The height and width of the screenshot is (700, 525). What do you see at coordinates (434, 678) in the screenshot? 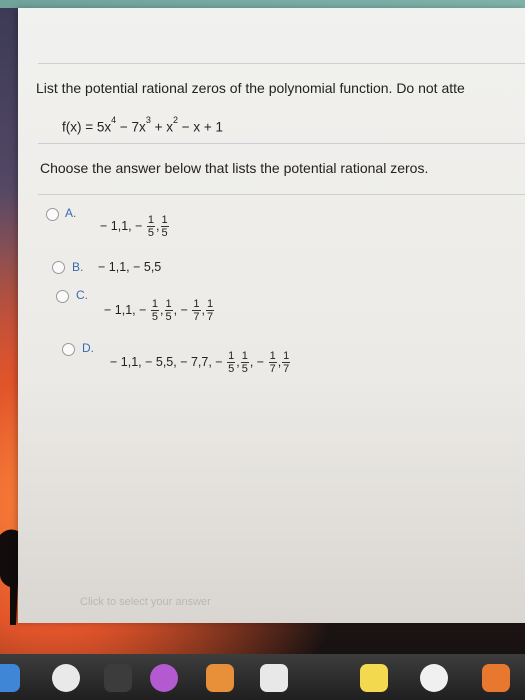
I see `photos-icon` at bounding box center [434, 678].